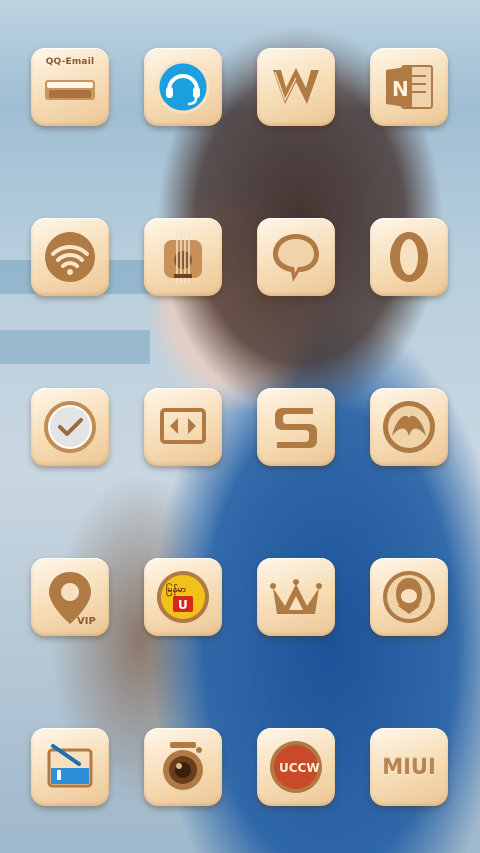 The height and width of the screenshot is (853, 480). I want to click on wifi-icon, so click(70, 257).